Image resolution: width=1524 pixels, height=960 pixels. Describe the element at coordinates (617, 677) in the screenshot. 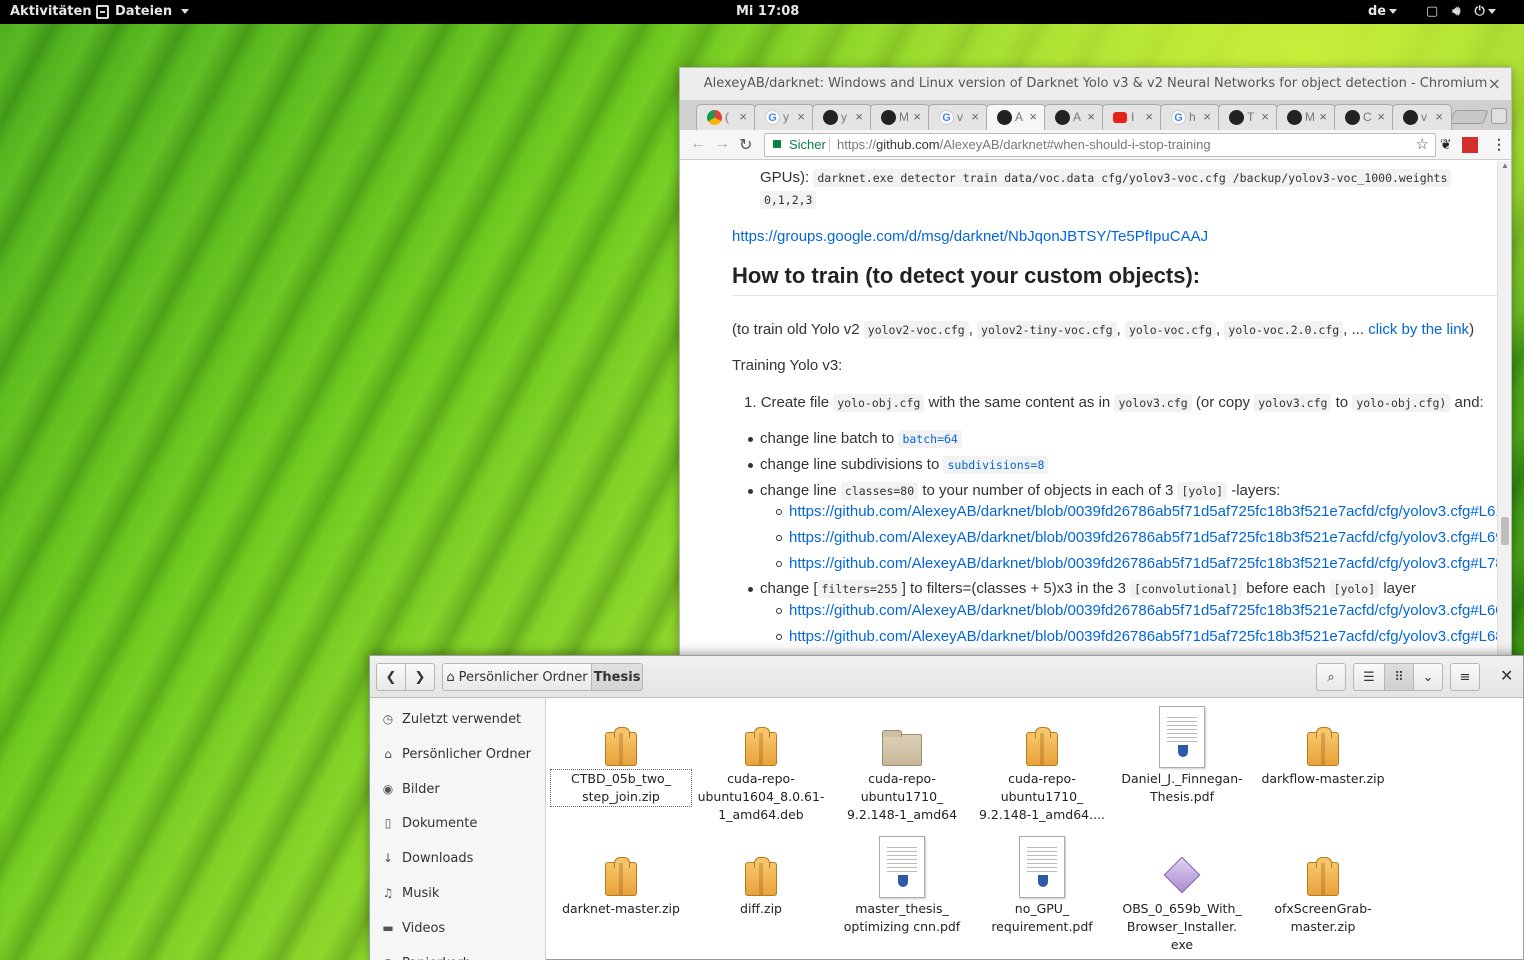

I see `breadcrumb-current: Thesis` at that location.